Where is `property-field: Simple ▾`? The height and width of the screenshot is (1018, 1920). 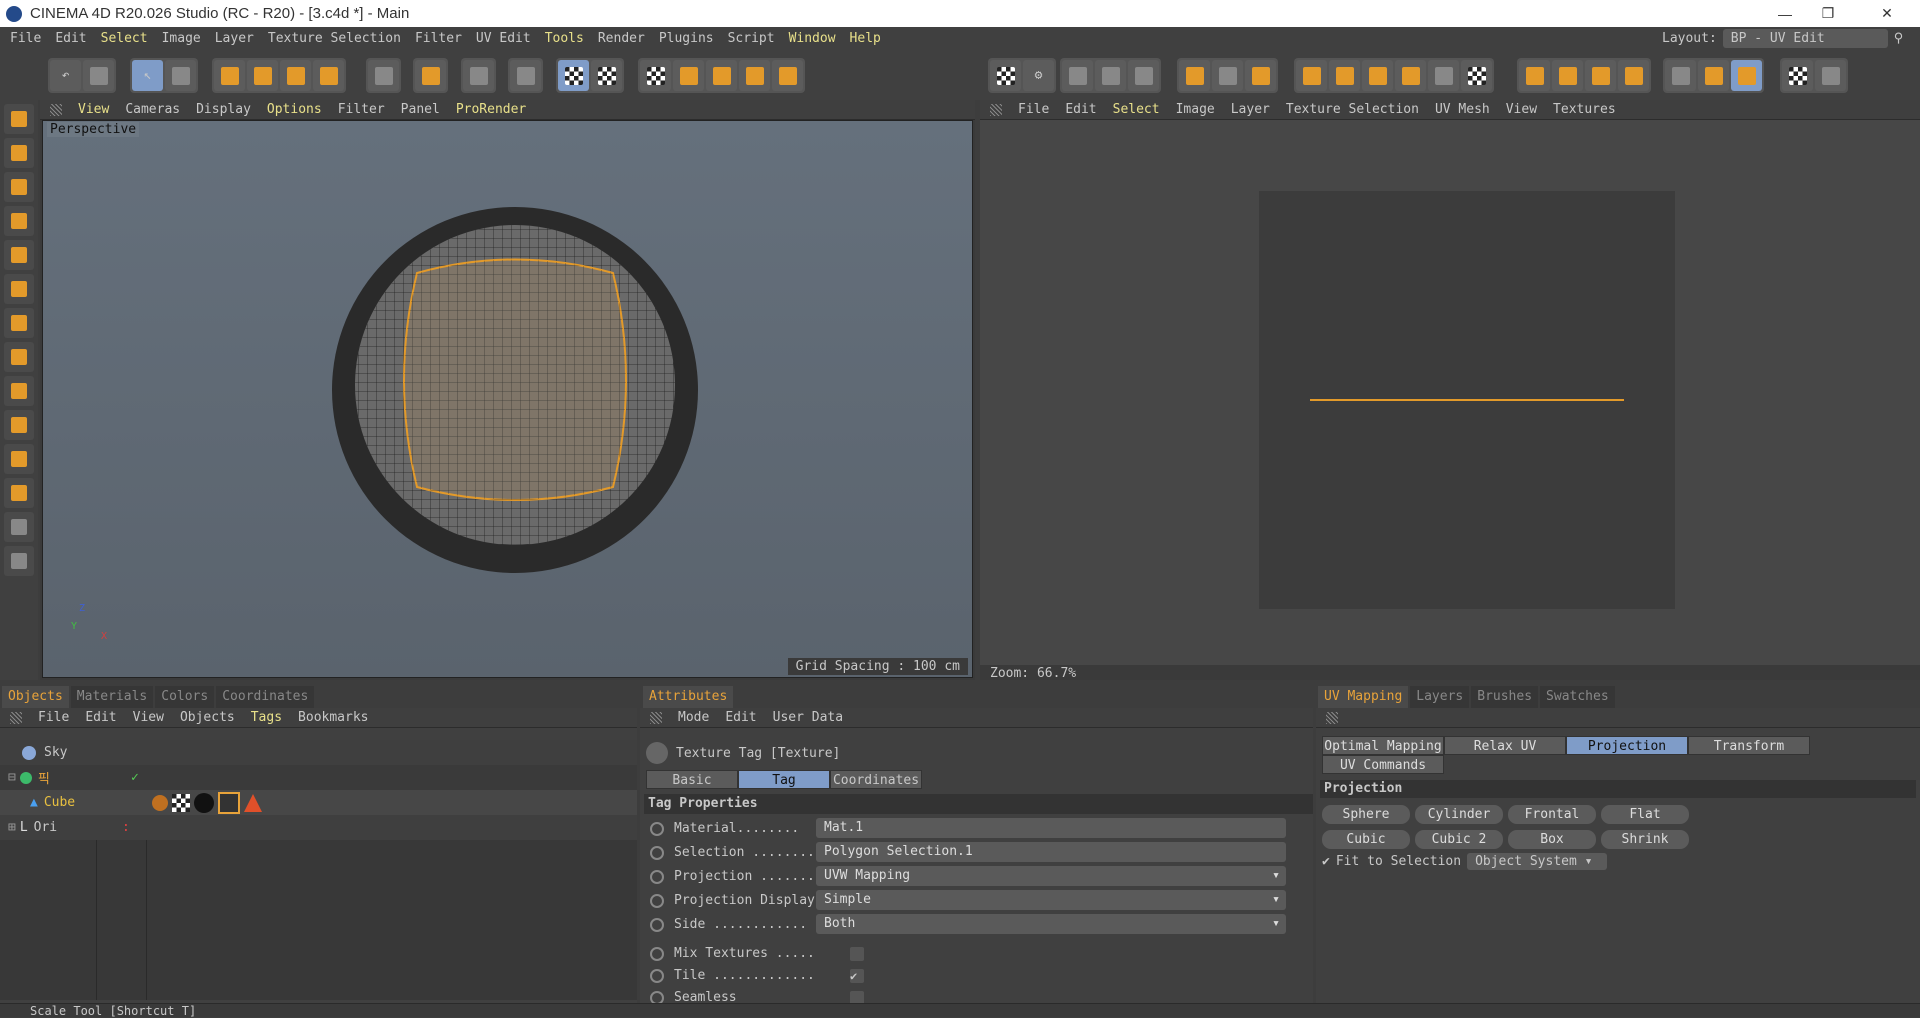 property-field: Simple ▾ is located at coordinates (1051, 900).